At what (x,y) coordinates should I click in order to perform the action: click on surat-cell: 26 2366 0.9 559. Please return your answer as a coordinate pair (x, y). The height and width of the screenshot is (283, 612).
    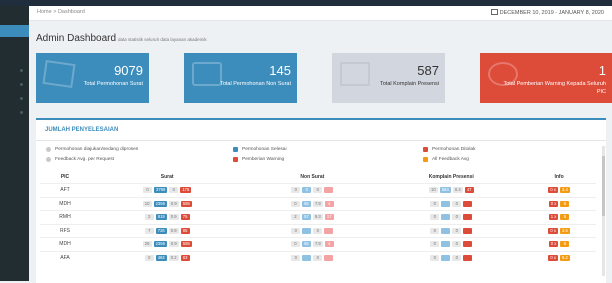
    Looking at the image, I should click on (167, 244).